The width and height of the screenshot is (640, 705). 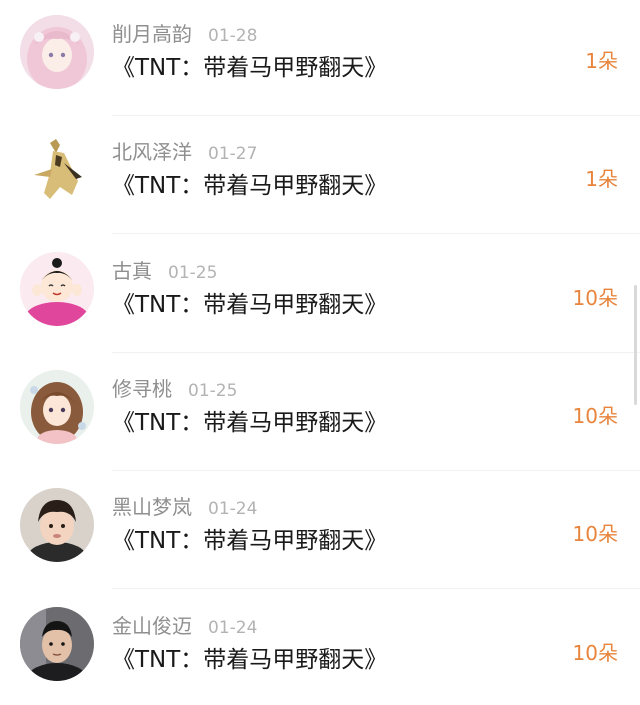 I want to click on date: 01-27, so click(x=233, y=154).